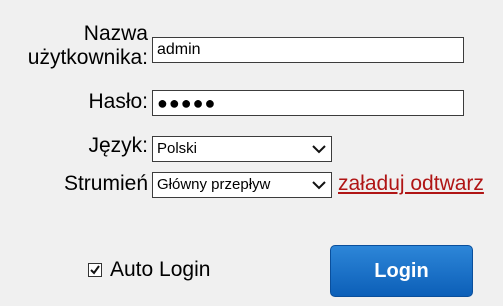 The height and width of the screenshot is (306, 503). What do you see at coordinates (87, 57) in the screenshot?
I see `username-label-line2: użytkownika:` at bounding box center [87, 57].